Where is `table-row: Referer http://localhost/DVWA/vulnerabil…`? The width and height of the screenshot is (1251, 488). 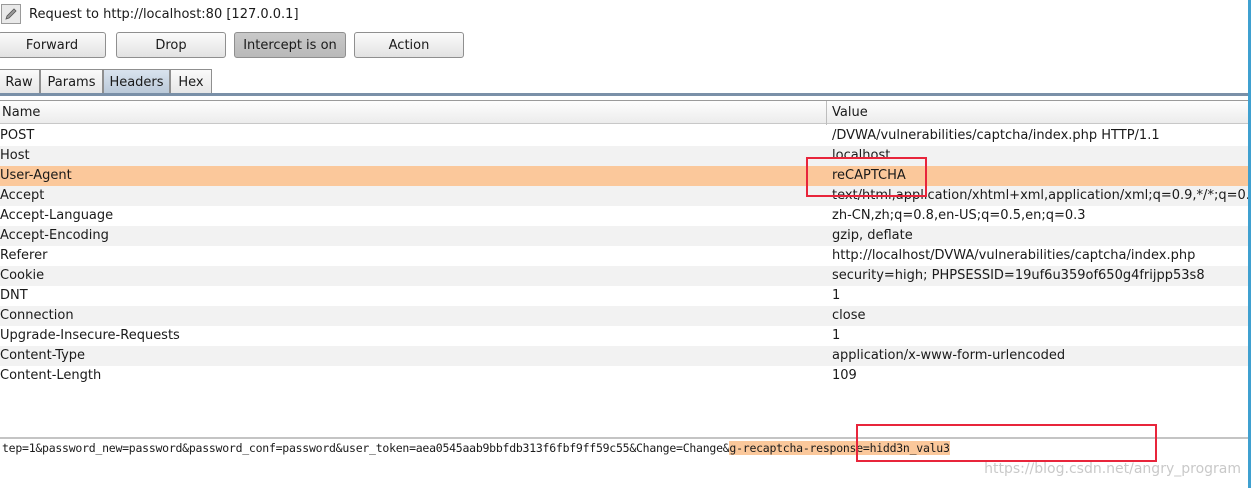 table-row: Referer http://localhost/DVWA/vulnerabil… is located at coordinates (624, 256).